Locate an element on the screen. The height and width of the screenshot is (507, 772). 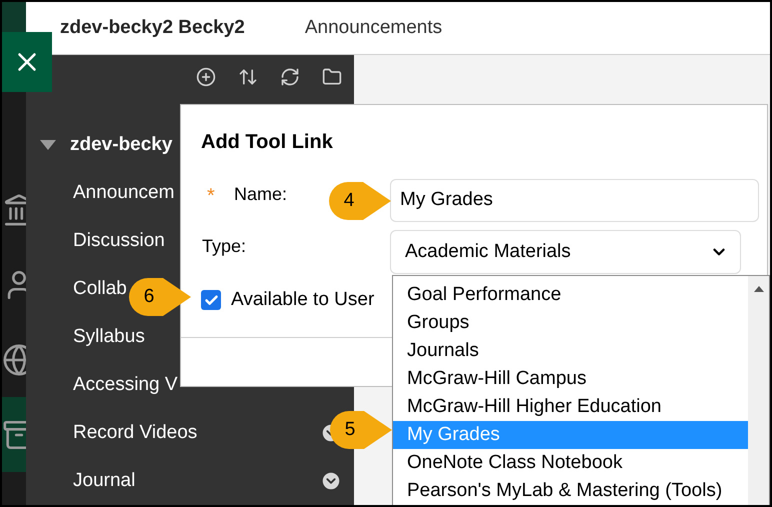
checkbox is located at coordinates (211, 300).